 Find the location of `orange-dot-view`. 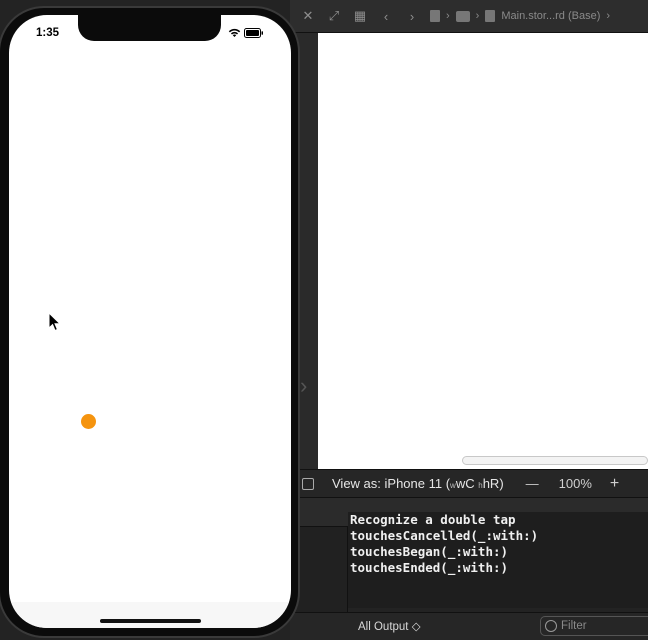

orange-dot-view is located at coordinates (88, 421).